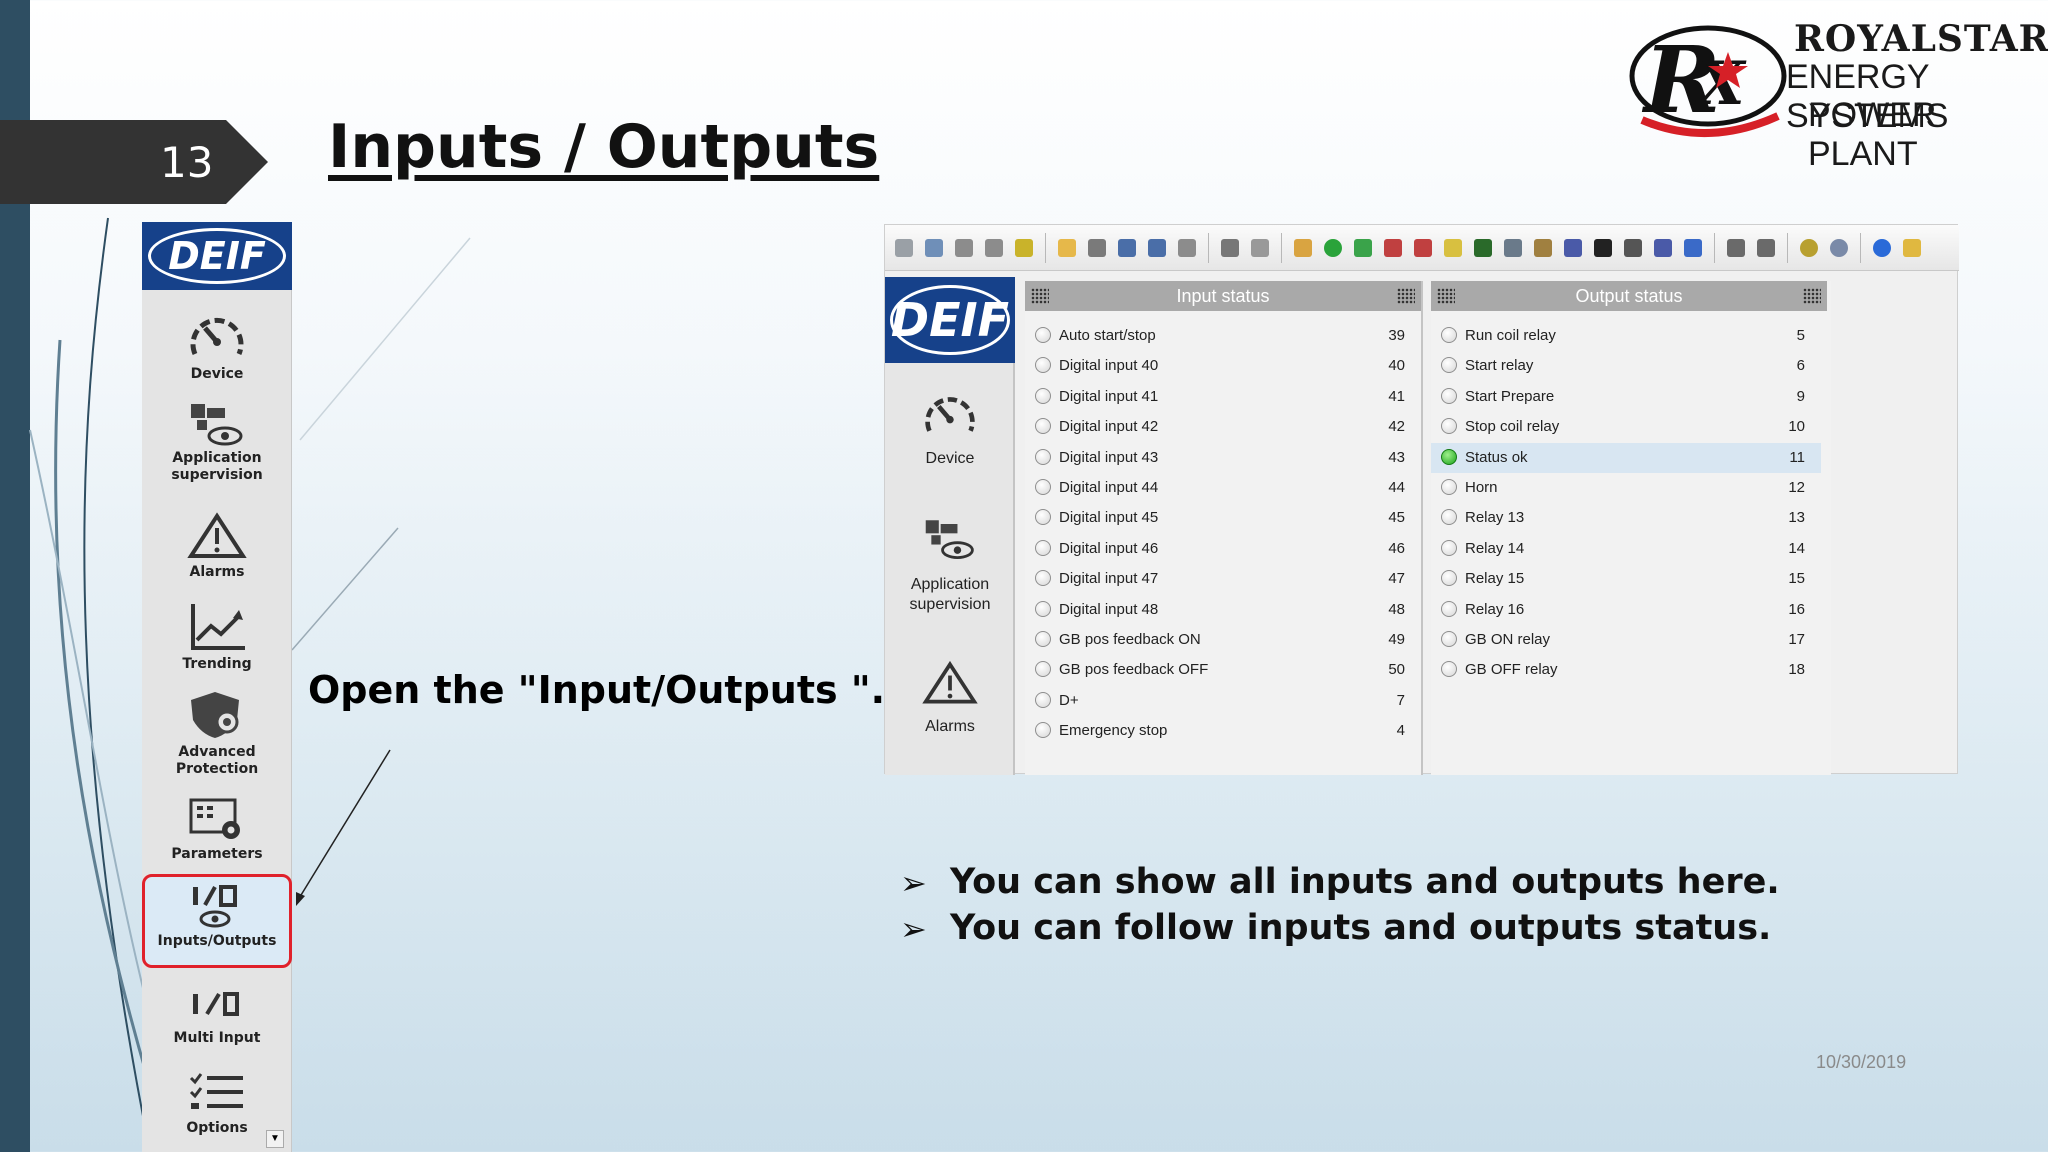 The image size is (2048, 1152). Describe the element at coordinates (1809, 248) in the screenshot. I see `gear-icon` at that location.